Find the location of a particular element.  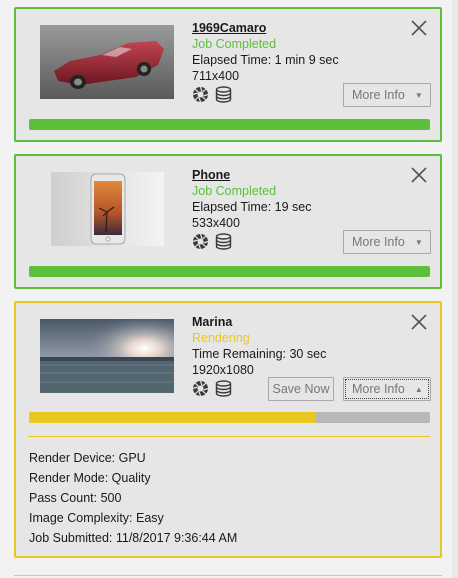

job-title: Marina is located at coordinates (212, 322).